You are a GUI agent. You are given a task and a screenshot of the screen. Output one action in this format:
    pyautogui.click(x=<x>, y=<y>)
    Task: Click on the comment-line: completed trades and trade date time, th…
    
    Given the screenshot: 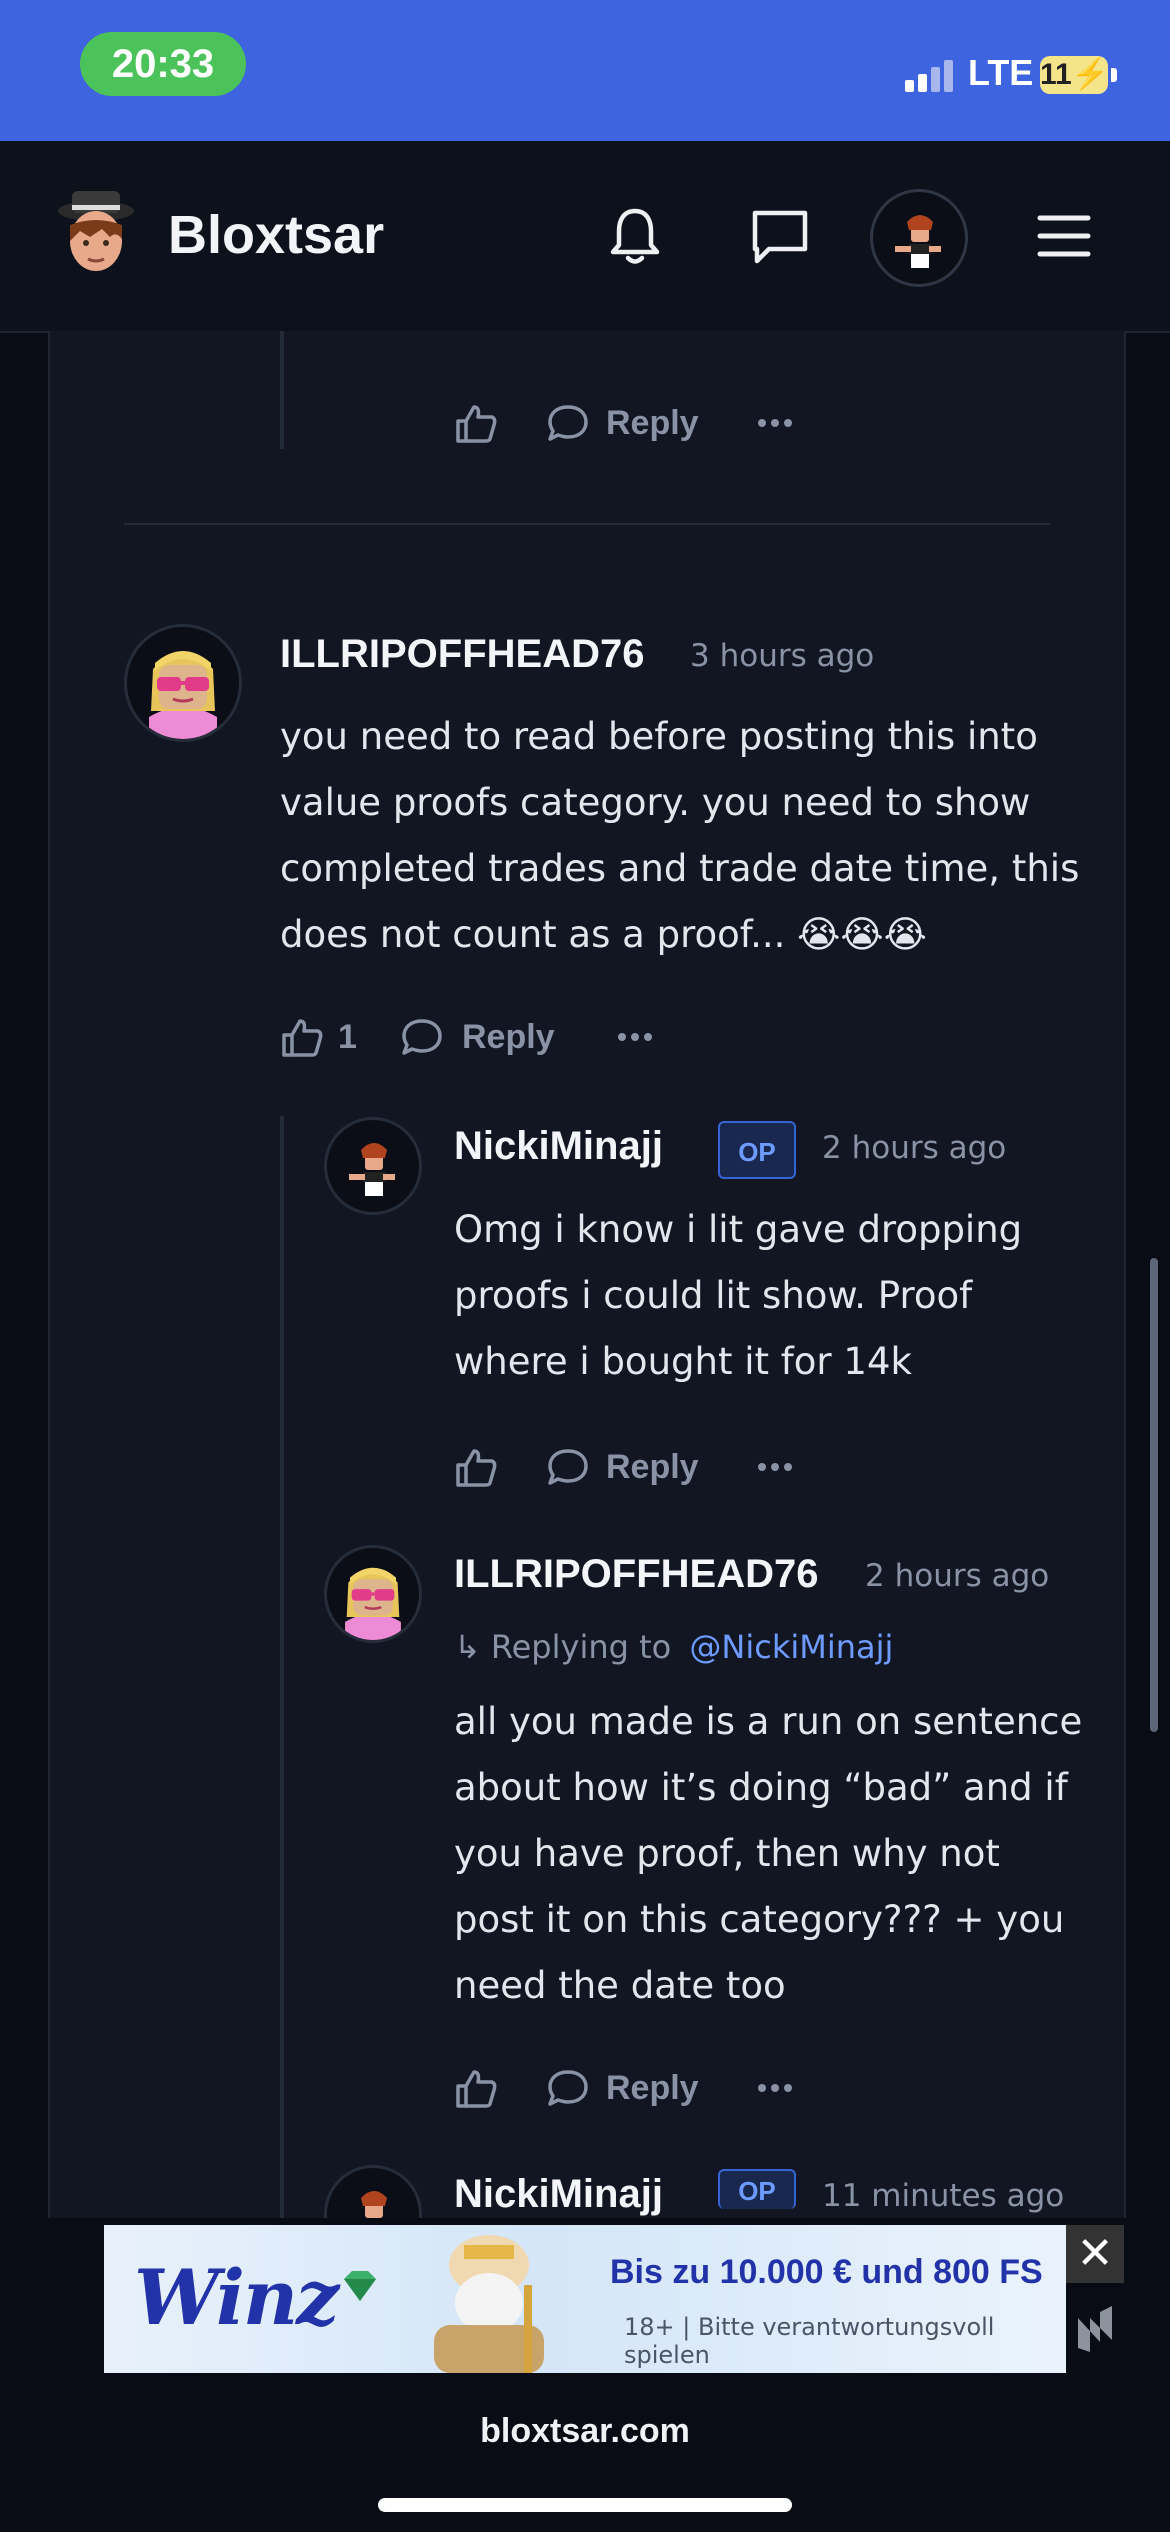 What is the action you would take?
    pyautogui.click(x=680, y=868)
    